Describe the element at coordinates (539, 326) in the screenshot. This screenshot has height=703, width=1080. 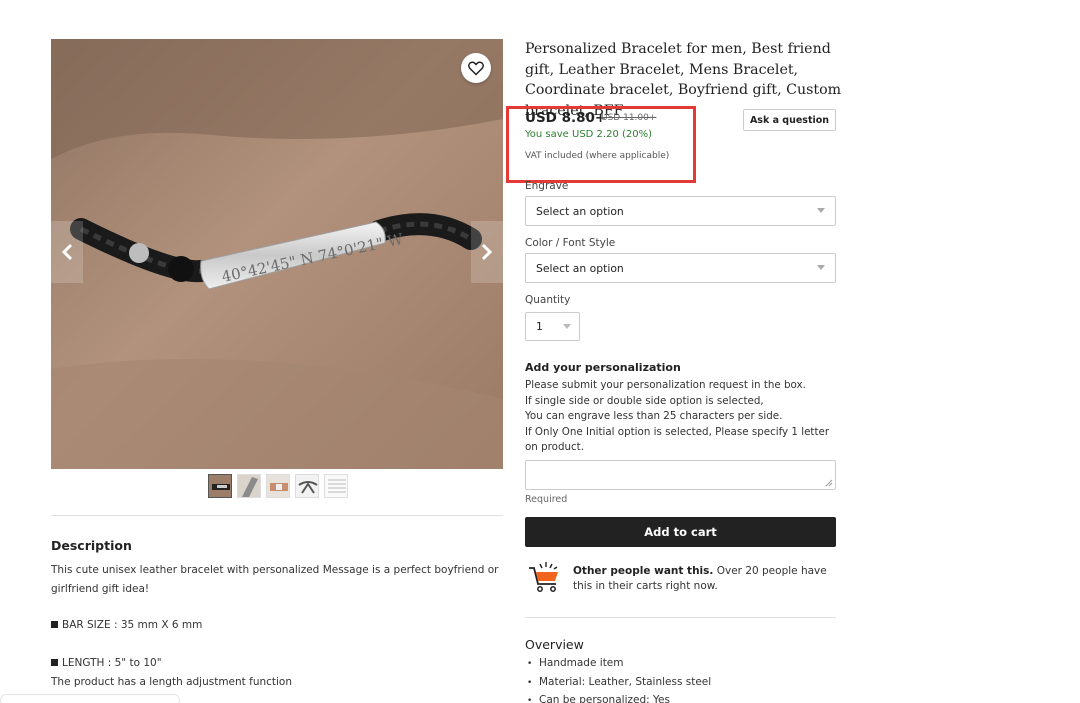
I see `quantity-value: 1` at that location.